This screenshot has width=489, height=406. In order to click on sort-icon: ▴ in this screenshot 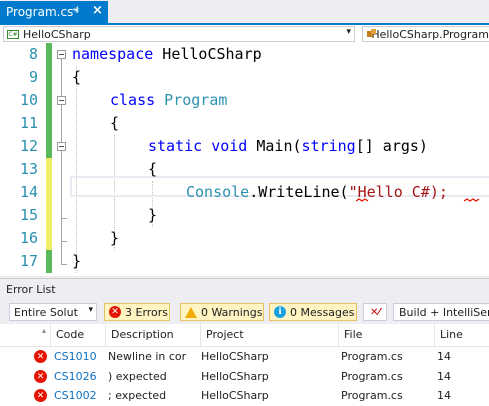, I will do `click(44, 330)`.